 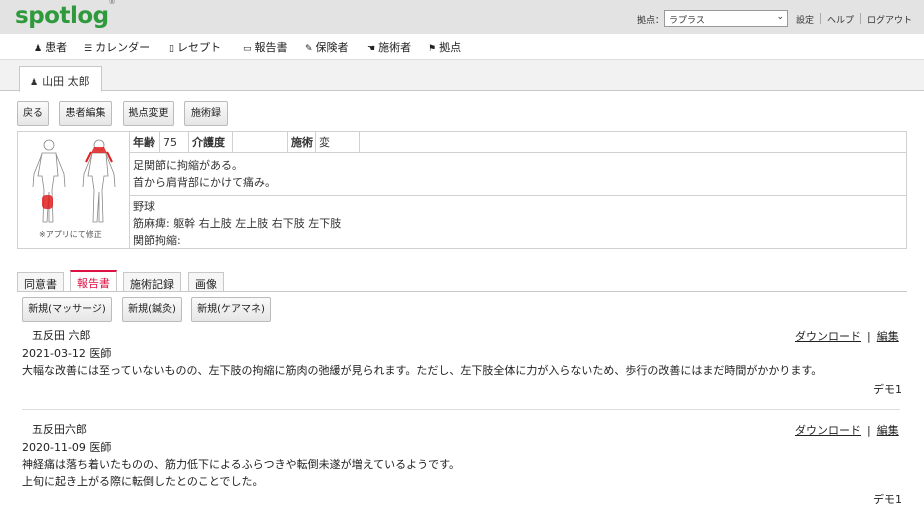 What do you see at coordinates (371, 49) in the screenshot?
I see `hand-icon: ☚` at bounding box center [371, 49].